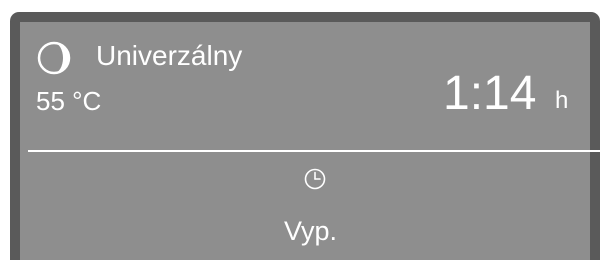 The image size is (610, 260). What do you see at coordinates (315, 179) in the screenshot?
I see `clock-icon` at bounding box center [315, 179].